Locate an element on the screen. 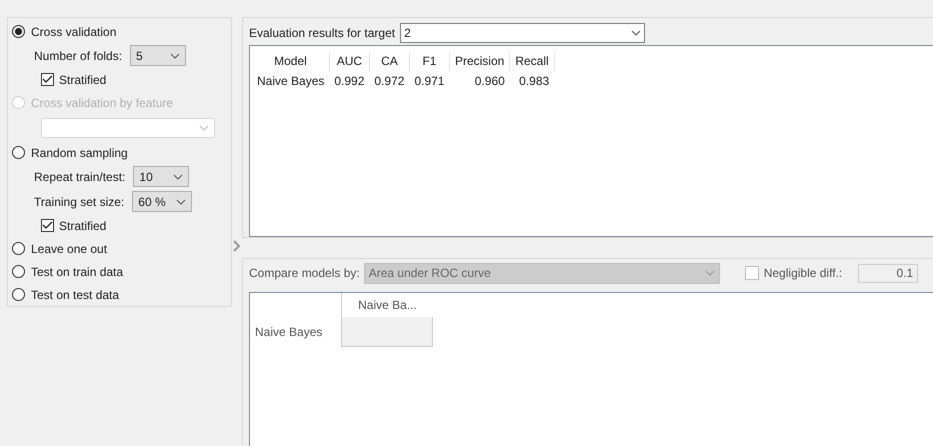 This screenshot has width=933, height=446. radio-label: Cross validation is located at coordinates (73, 31).